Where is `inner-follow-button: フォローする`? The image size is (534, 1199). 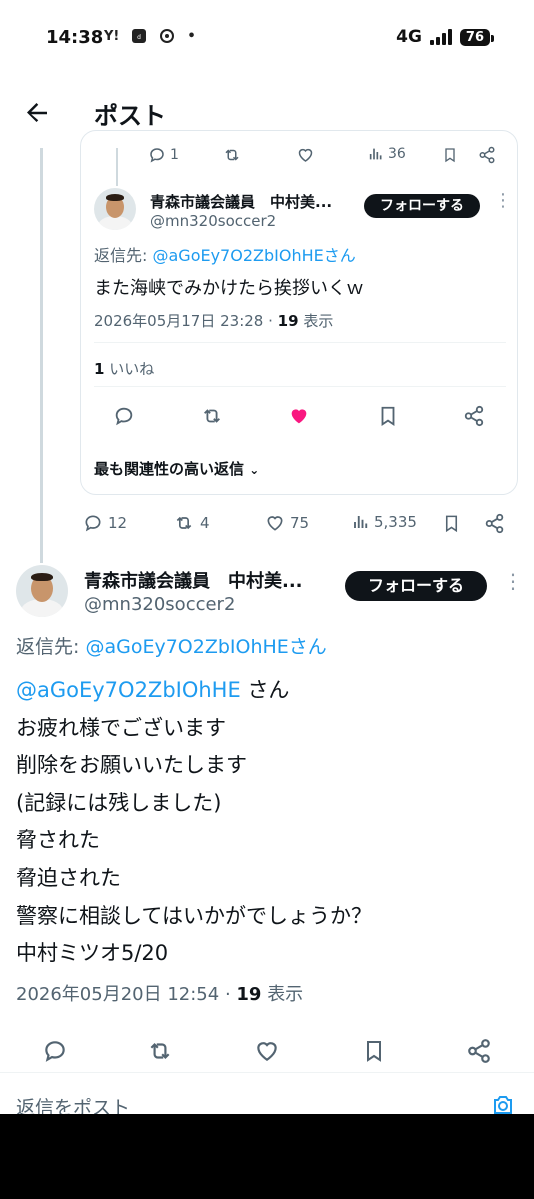 inner-follow-button: フォローする is located at coordinates (422, 206).